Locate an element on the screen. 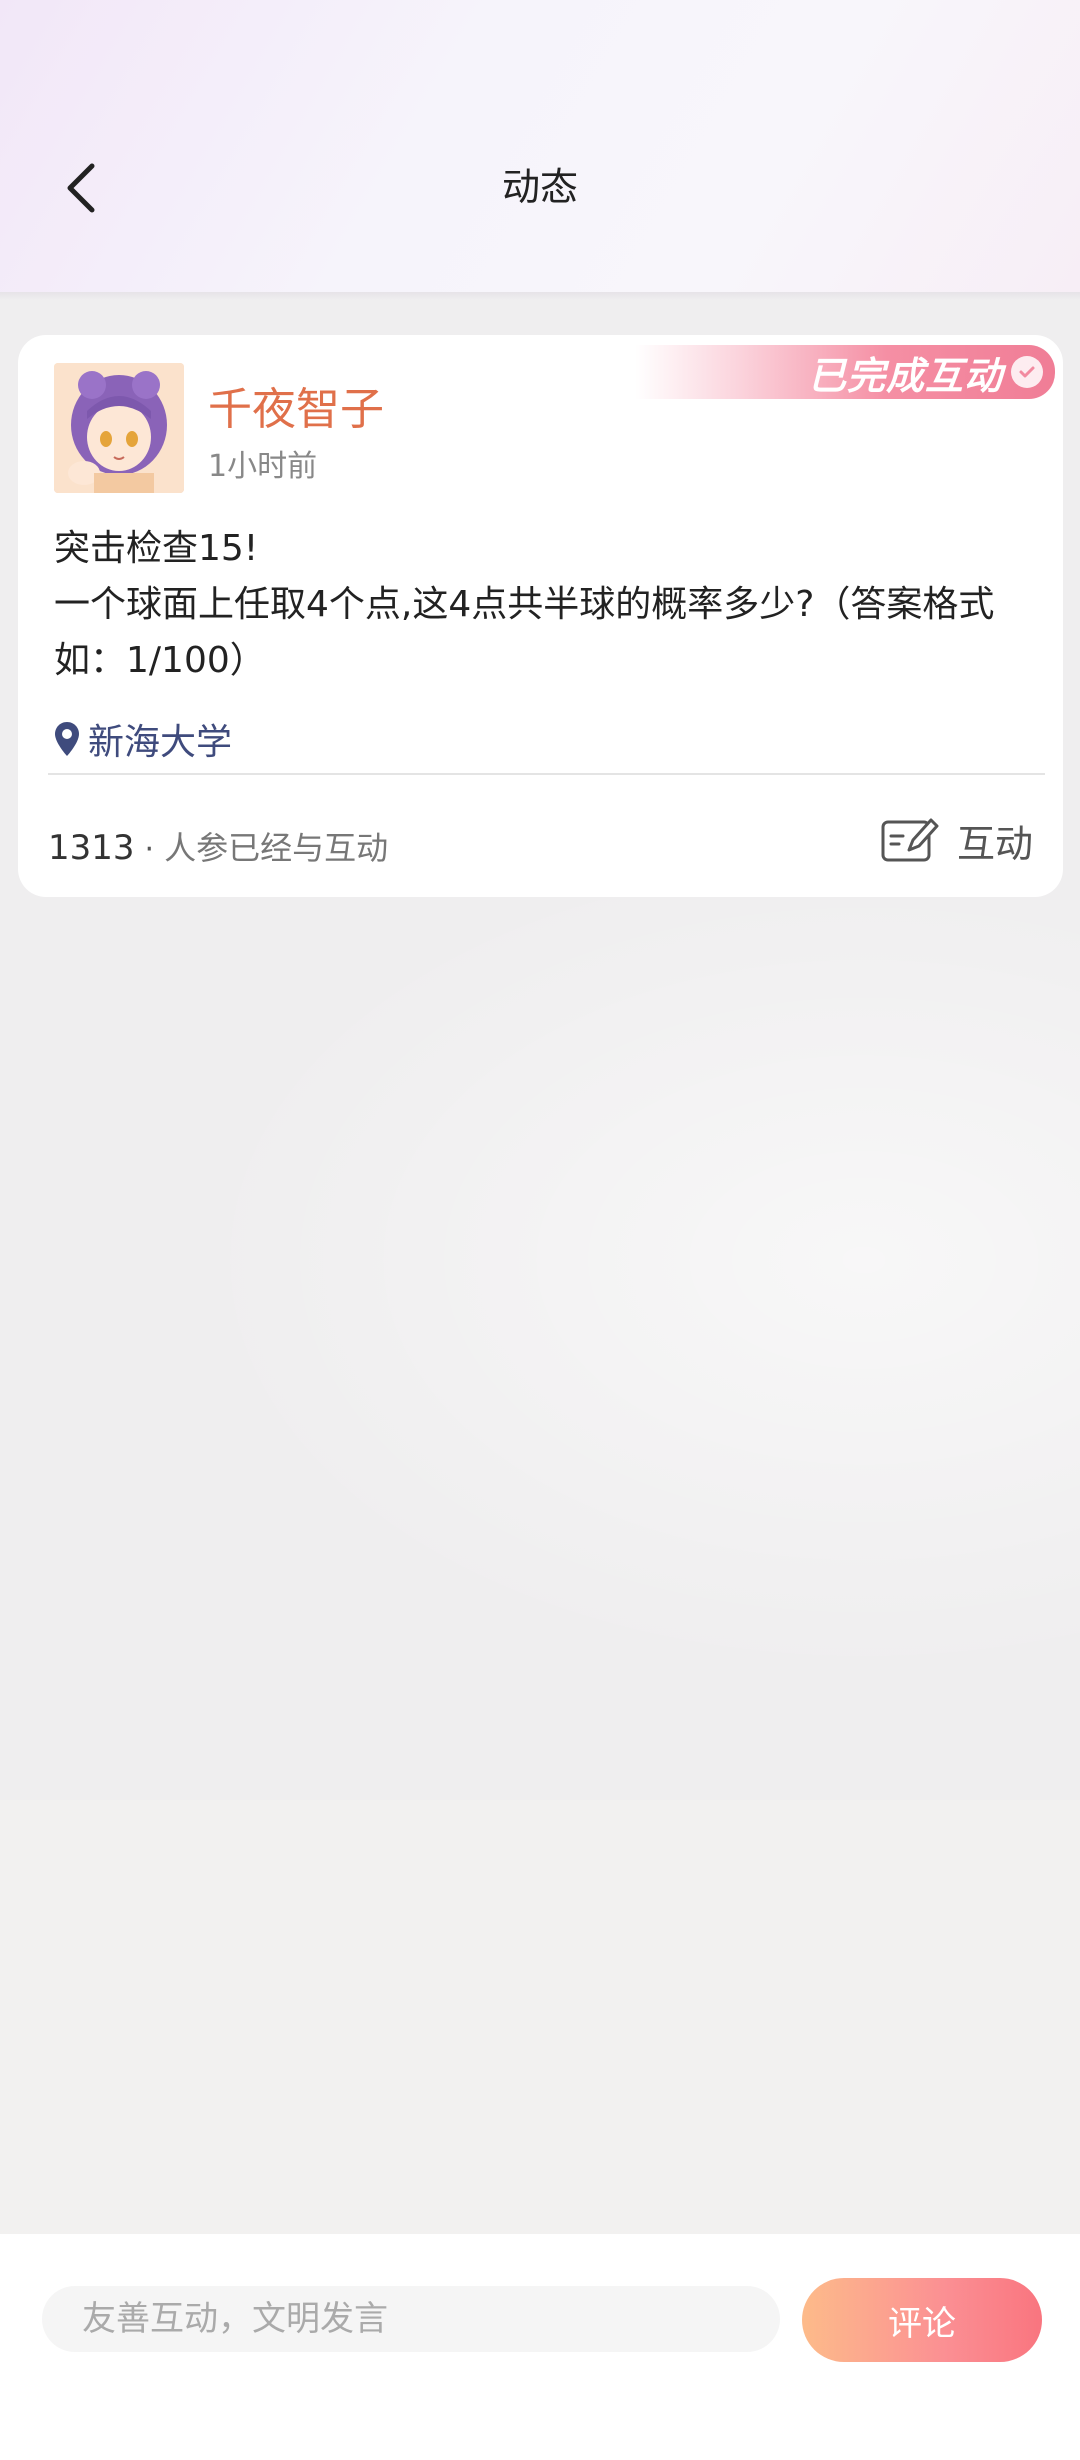 The width and height of the screenshot is (1080, 2460). divider is located at coordinates (546, 774).